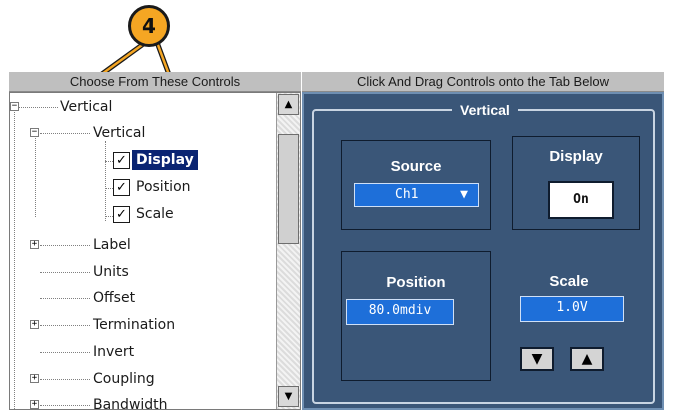 The image size is (686, 410). Describe the element at coordinates (121, 214) in the screenshot. I see `scale-checkbox: ✓` at that location.